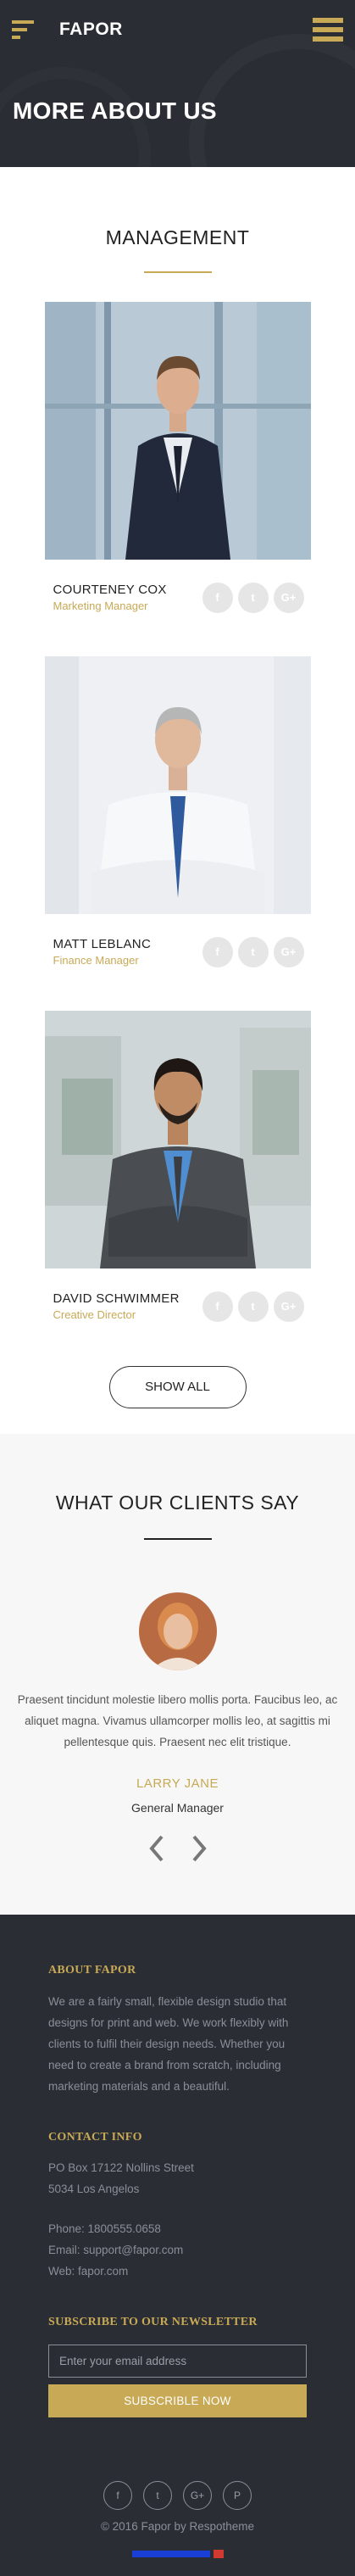 The width and height of the screenshot is (355, 2576). I want to click on team-member-info: DAVID SCHWIMMER Creative Director f t G+, so click(178, 1296).